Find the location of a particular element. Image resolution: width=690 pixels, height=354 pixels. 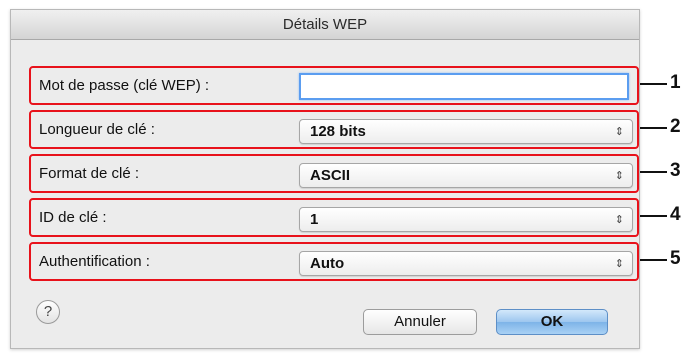

callout-number-5: 5 is located at coordinates (675, 258).